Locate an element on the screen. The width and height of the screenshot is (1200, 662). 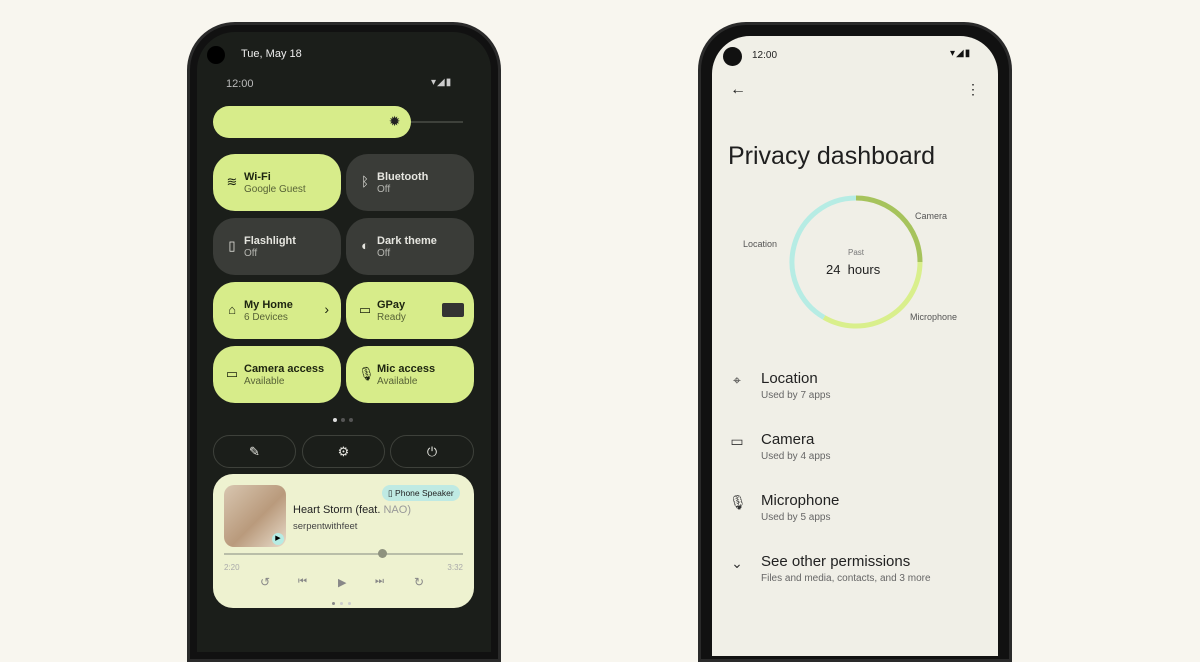
power-icon: ⏻ is located at coordinates (432, 451).